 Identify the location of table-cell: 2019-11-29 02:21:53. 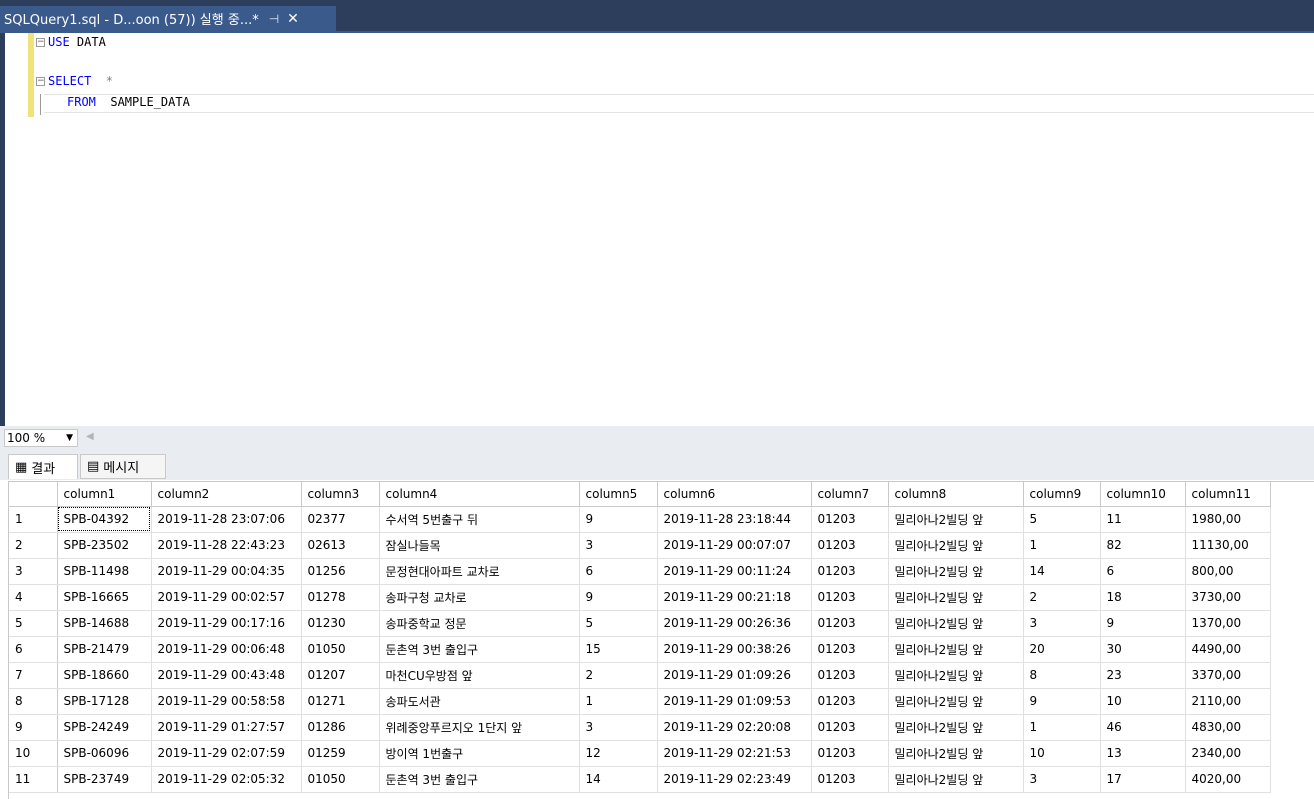
(734, 753).